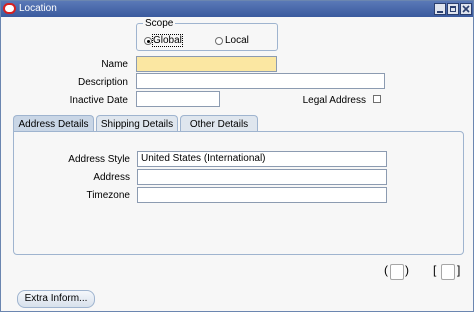  What do you see at coordinates (334, 100) in the screenshot?
I see `legal-address-label: Legal Address` at bounding box center [334, 100].